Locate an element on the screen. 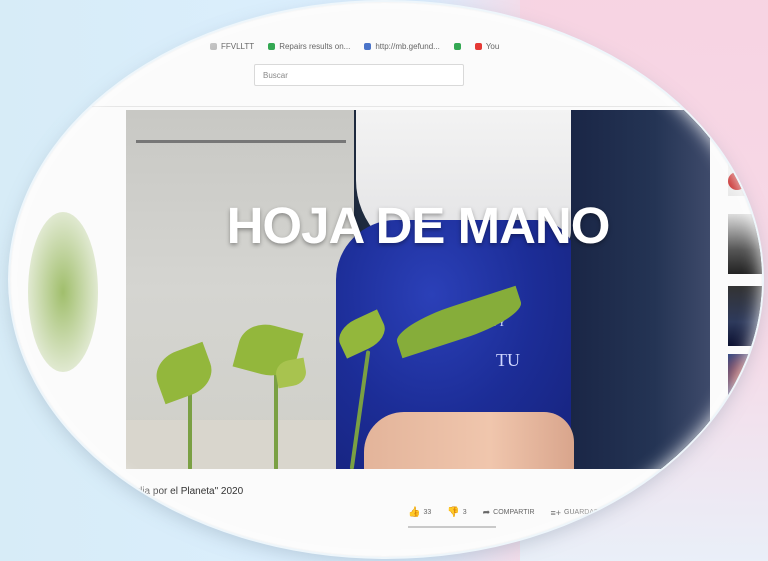 This screenshot has width=768, height=561. share-button: ➦ COMPARTIR is located at coordinates (509, 512).